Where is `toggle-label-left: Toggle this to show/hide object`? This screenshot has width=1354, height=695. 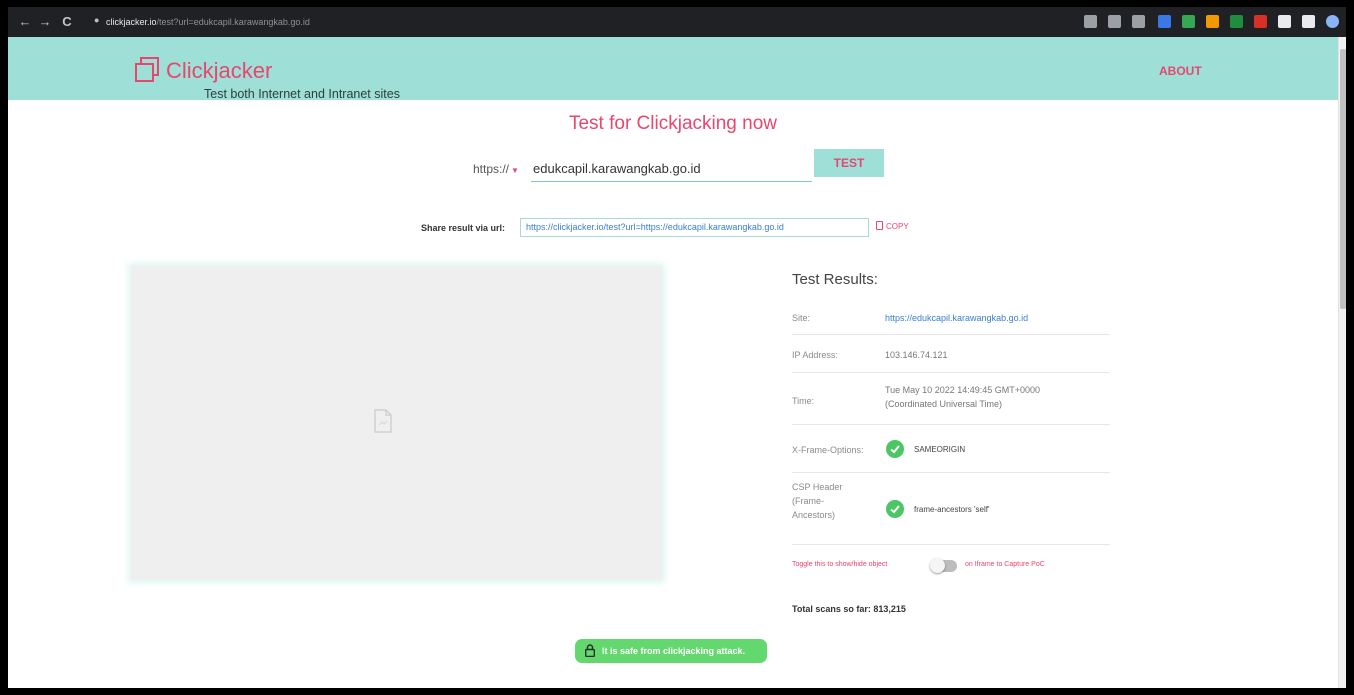 toggle-label-left: Toggle this to show/hide object is located at coordinates (840, 564).